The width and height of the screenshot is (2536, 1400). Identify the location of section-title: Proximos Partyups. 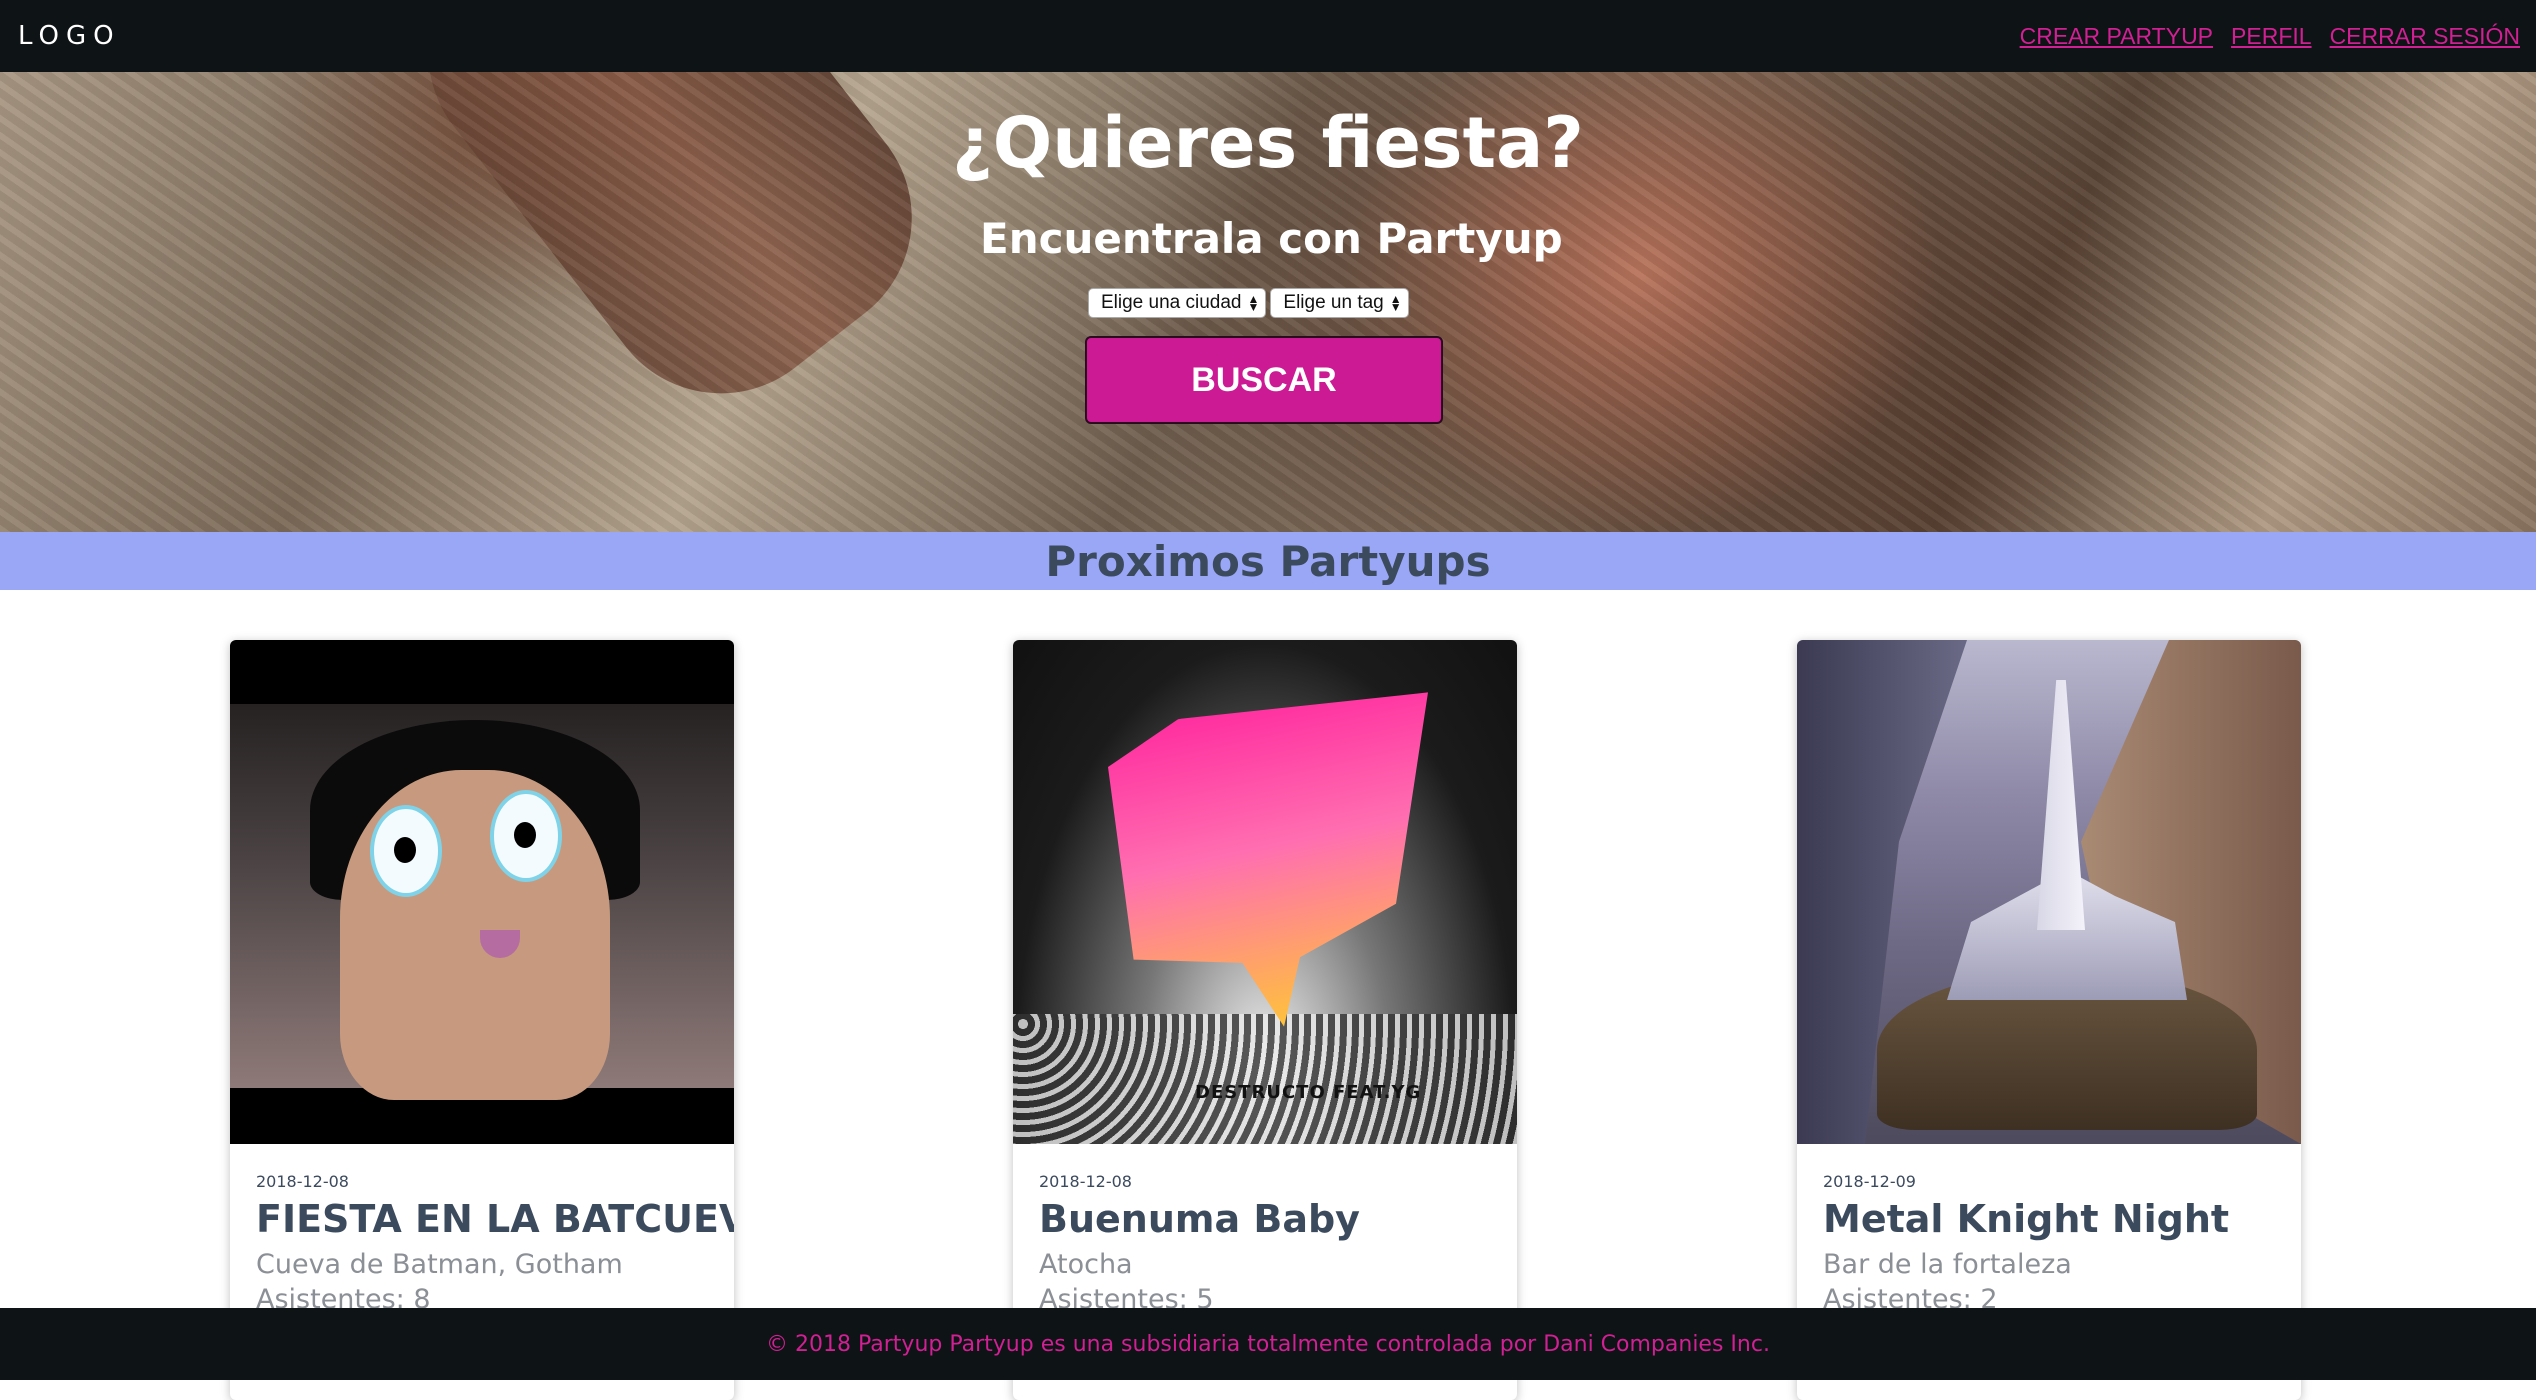
(1268, 561).